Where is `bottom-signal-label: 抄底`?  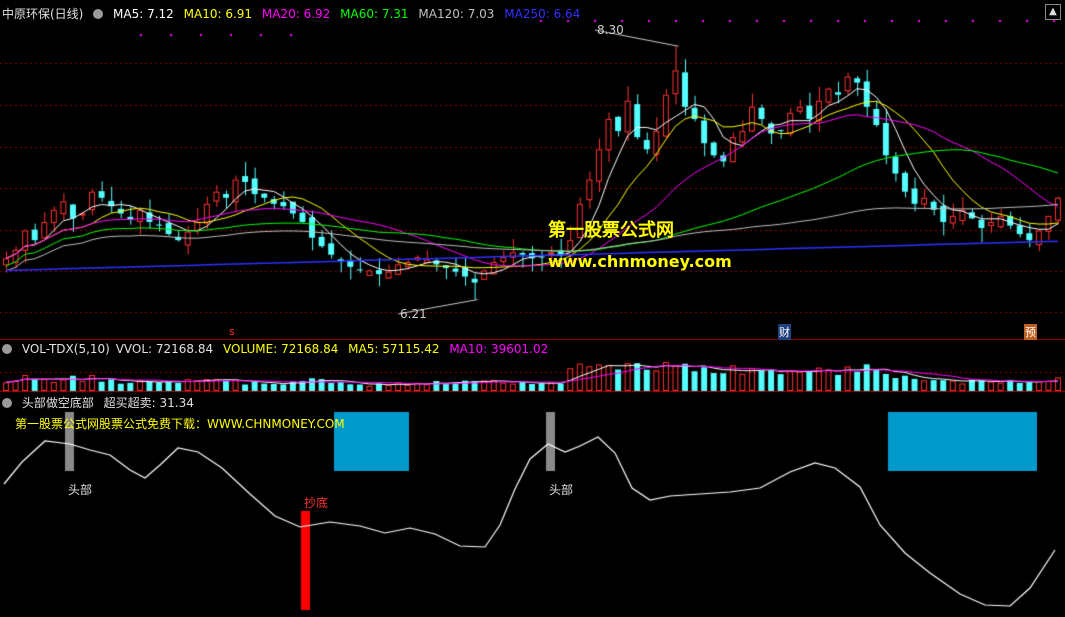 bottom-signal-label: 抄底 is located at coordinates (316, 503).